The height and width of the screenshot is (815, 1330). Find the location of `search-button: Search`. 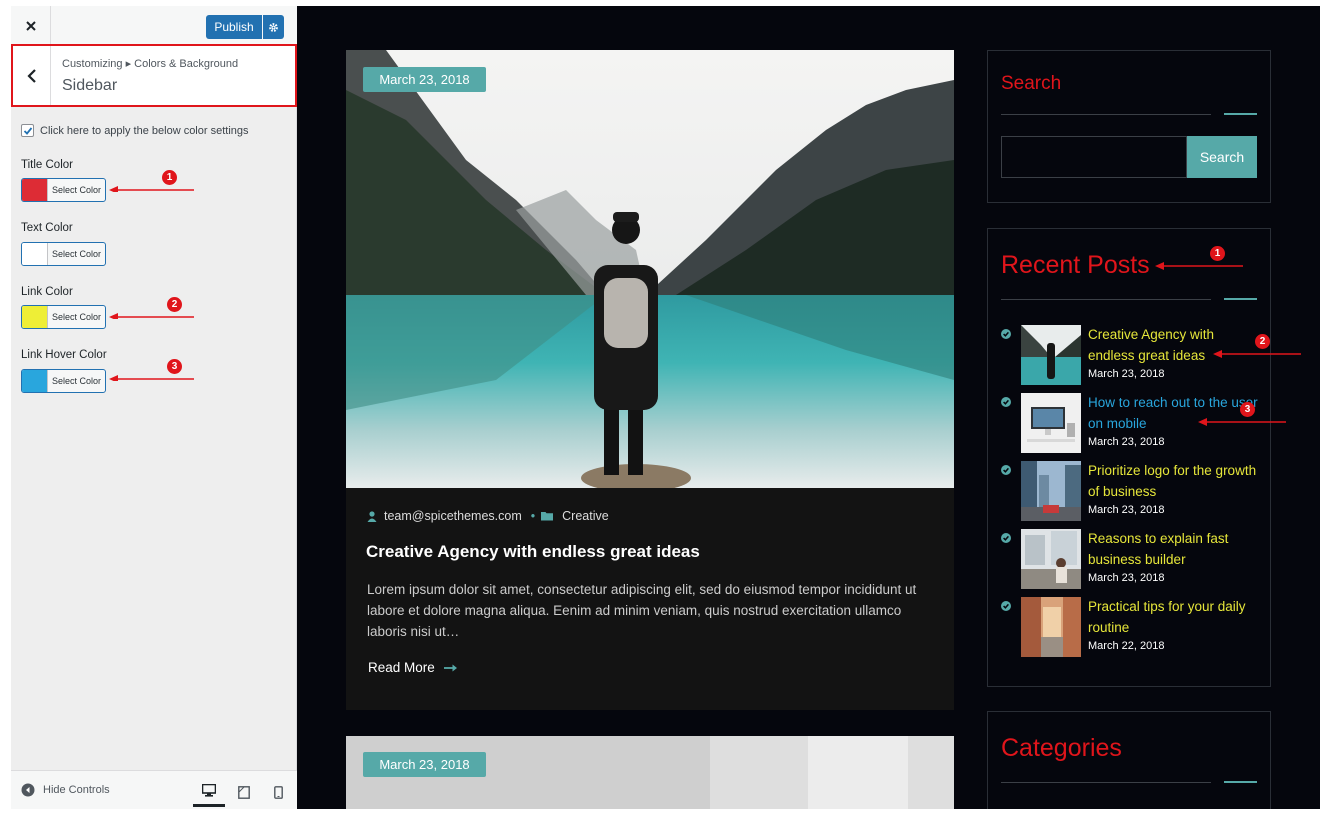

search-button: Search is located at coordinates (1222, 157).